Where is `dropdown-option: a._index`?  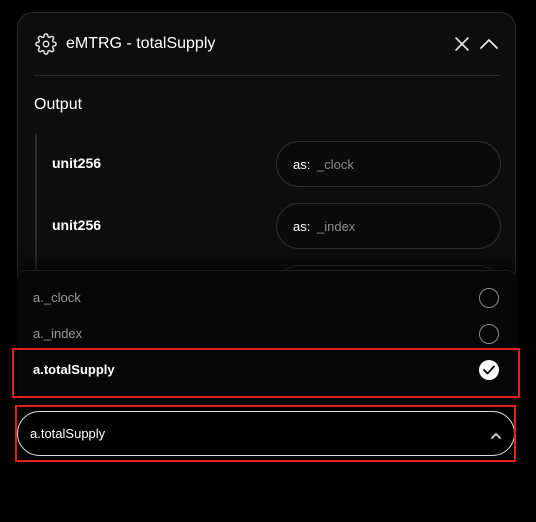
dropdown-option: a._index is located at coordinates (267, 334).